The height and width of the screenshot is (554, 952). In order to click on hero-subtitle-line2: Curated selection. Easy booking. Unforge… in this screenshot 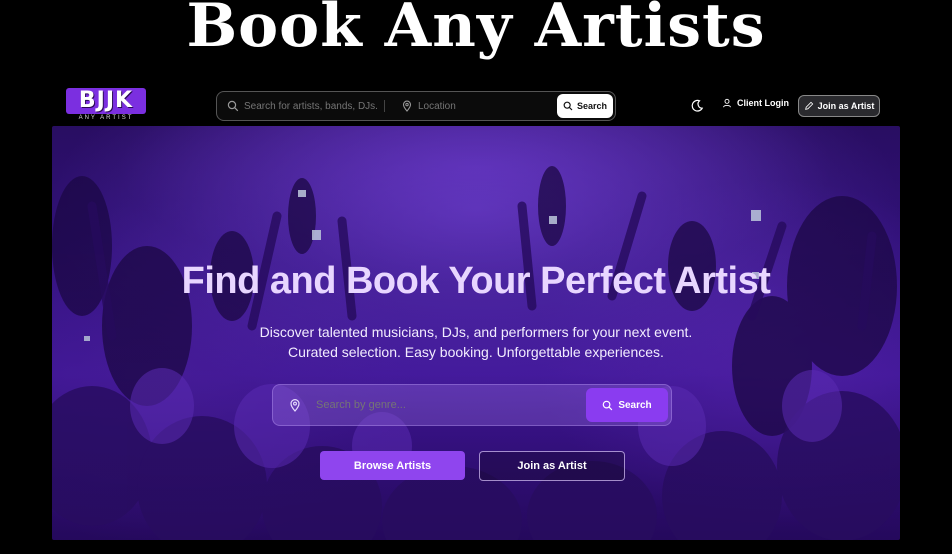, I will do `click(476, 352)`.